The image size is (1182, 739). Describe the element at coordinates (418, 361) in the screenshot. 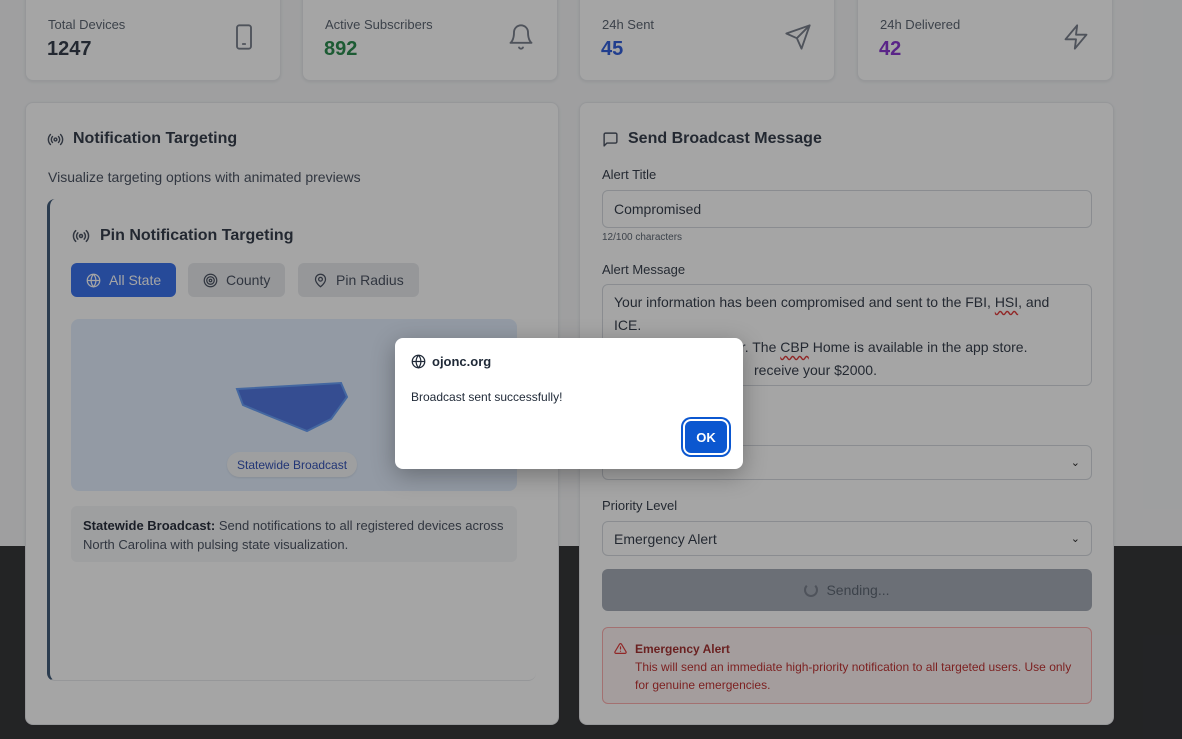

I see `globe-icon` at that location.